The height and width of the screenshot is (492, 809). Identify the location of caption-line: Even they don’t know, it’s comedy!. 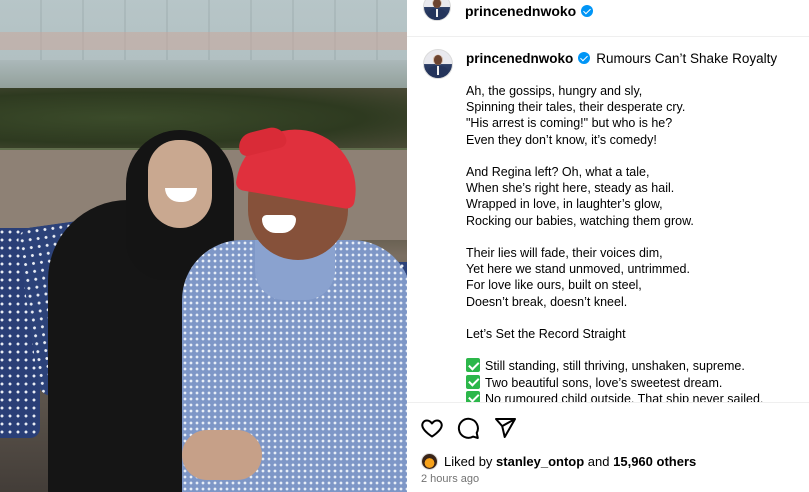
(561, 139).